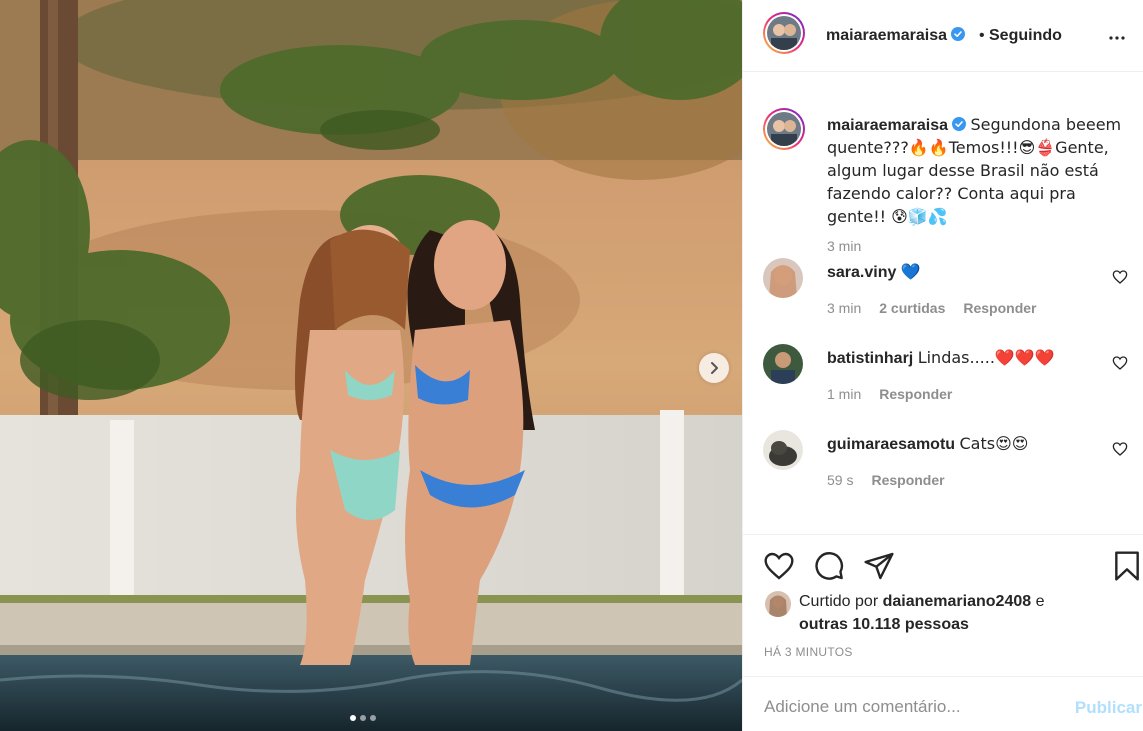 This screenshot has height=731, width=1143. I want to click on comment-text: guimaraesamotu Cats😍😍, so click(962, 444).